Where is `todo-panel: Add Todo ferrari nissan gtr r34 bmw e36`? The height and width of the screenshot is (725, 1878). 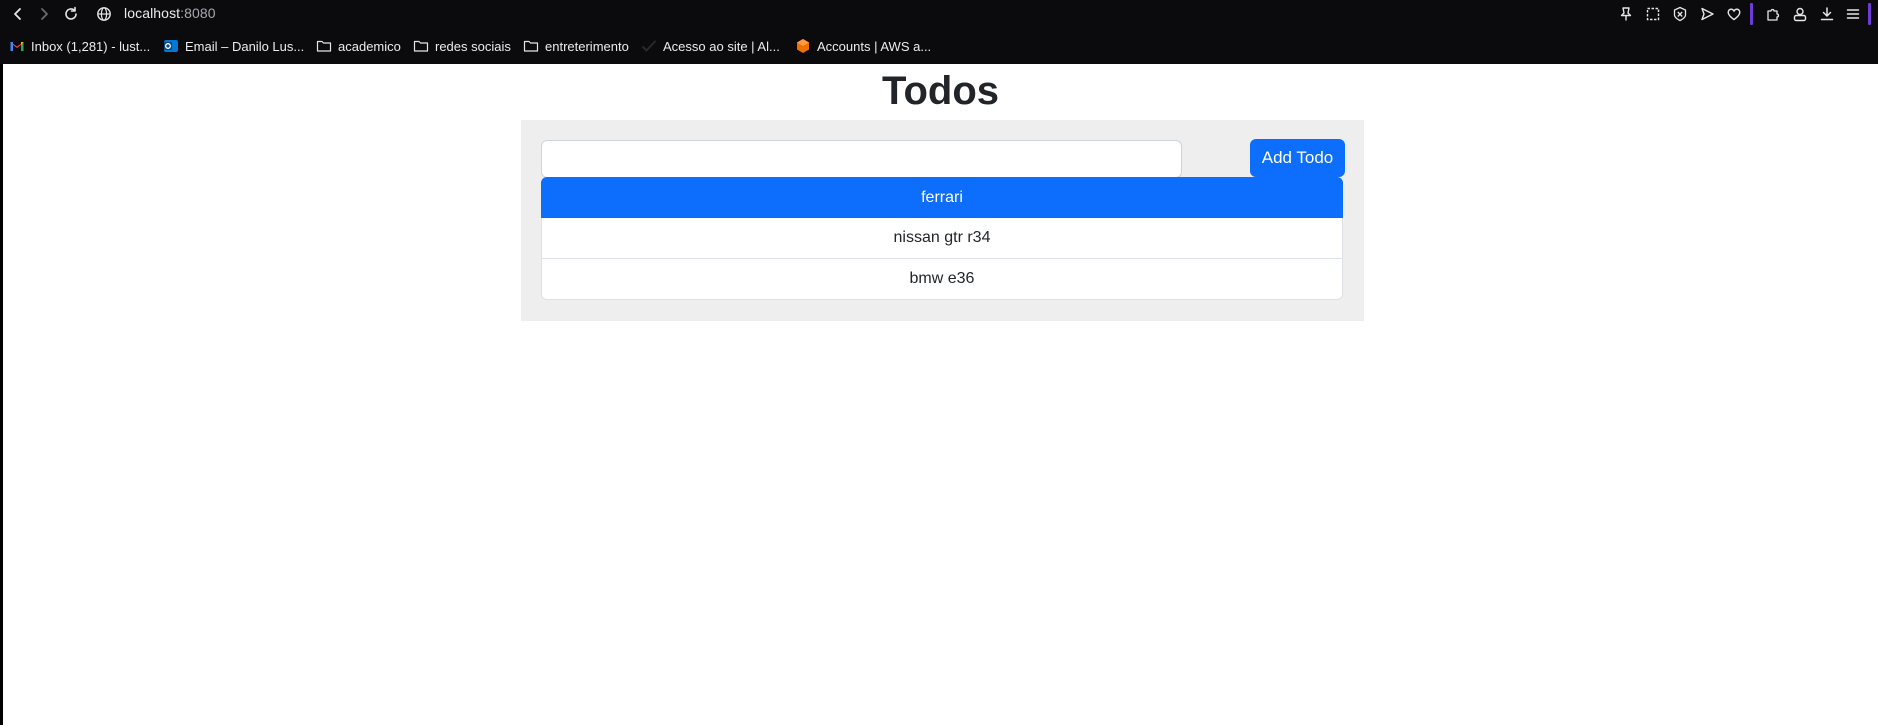 todo-panel: Add Todo ferrari nissan gtr r34 bmw e36 is located at coordinates (942, 220).